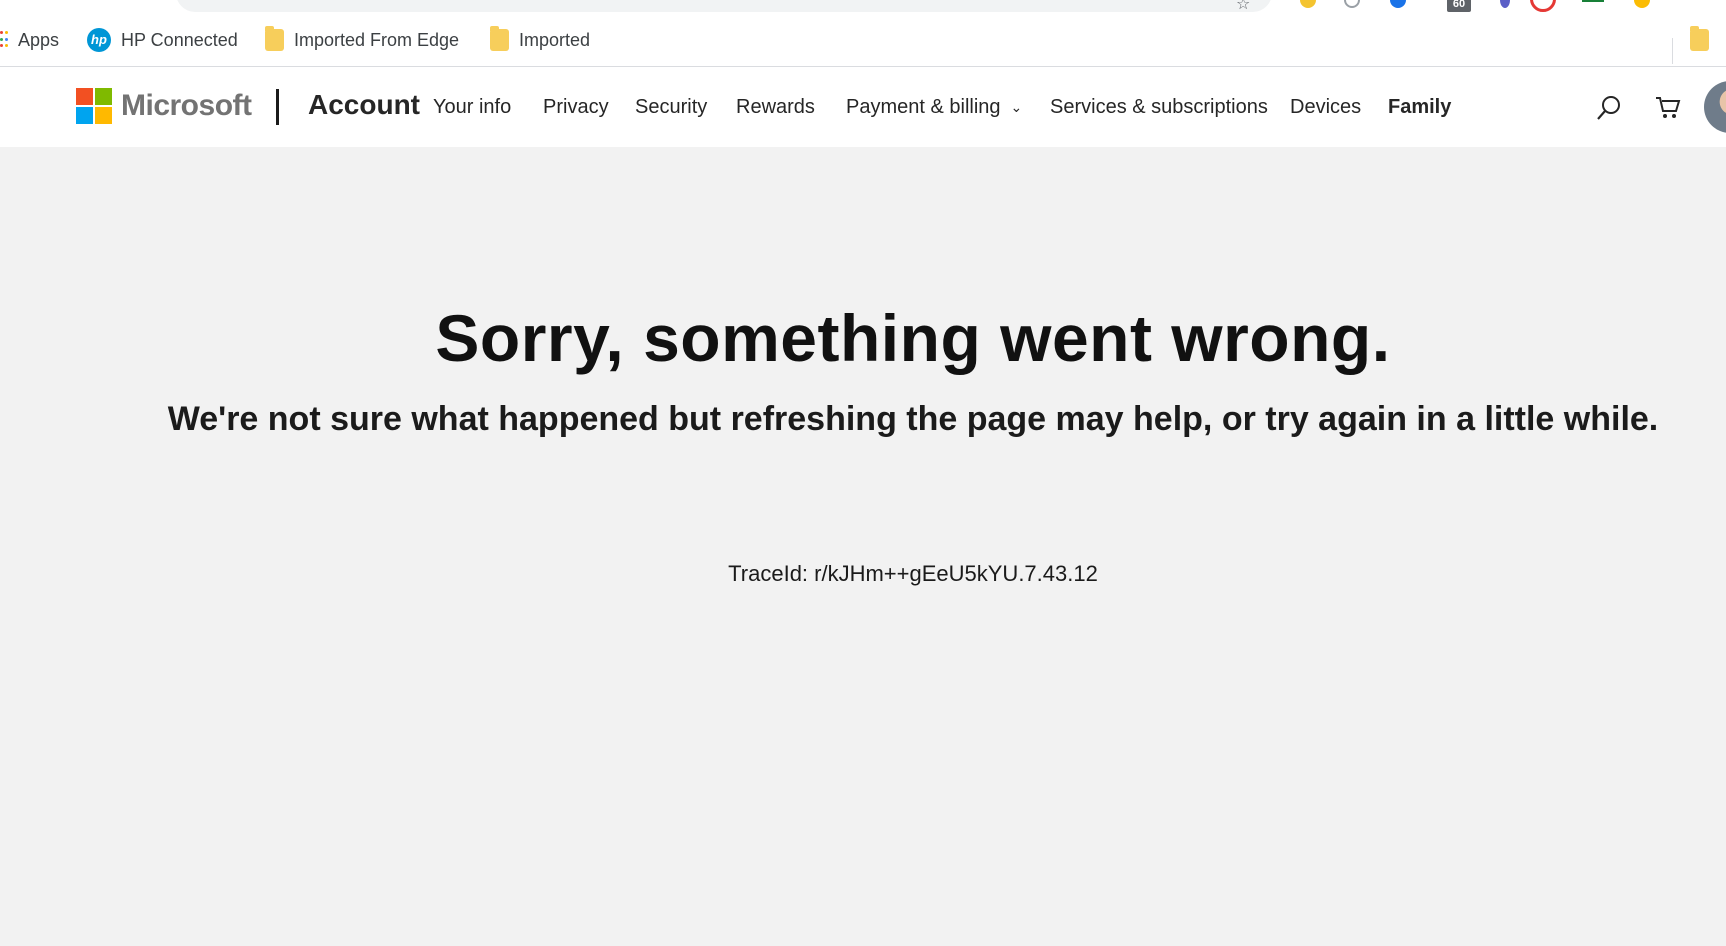 The height and width of the screenshot is (946, 1726). Describe the element at coordinates (4, 40) in the screenshot. I see `apps-grid-icon` at that location.